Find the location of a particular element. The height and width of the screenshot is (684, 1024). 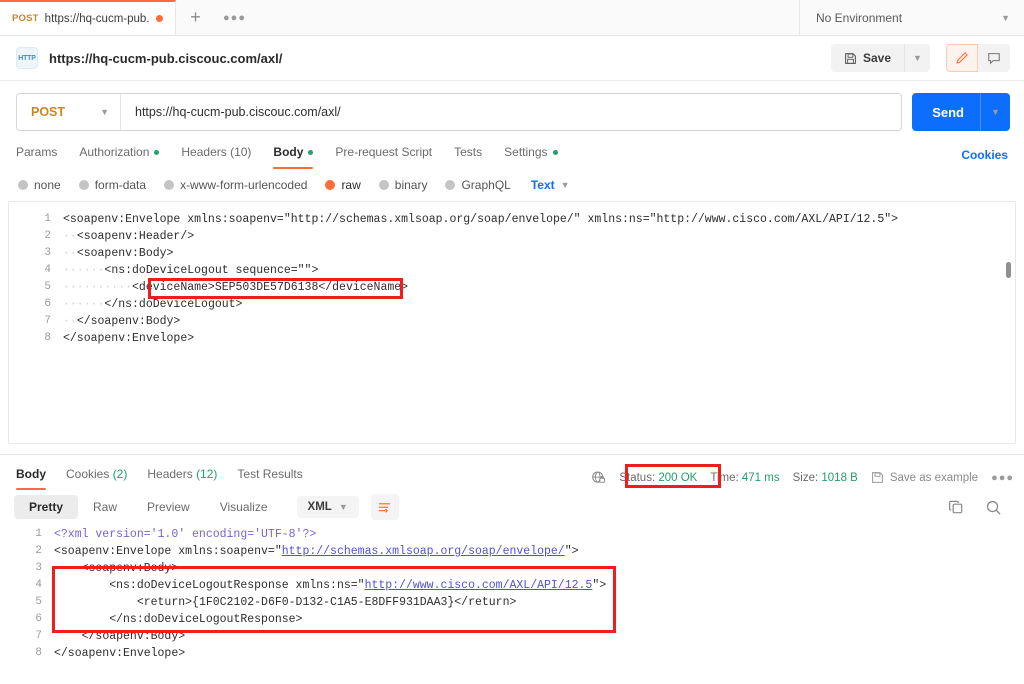

raw-format-selector: Text ▼ is located at coordinates (550, 185).